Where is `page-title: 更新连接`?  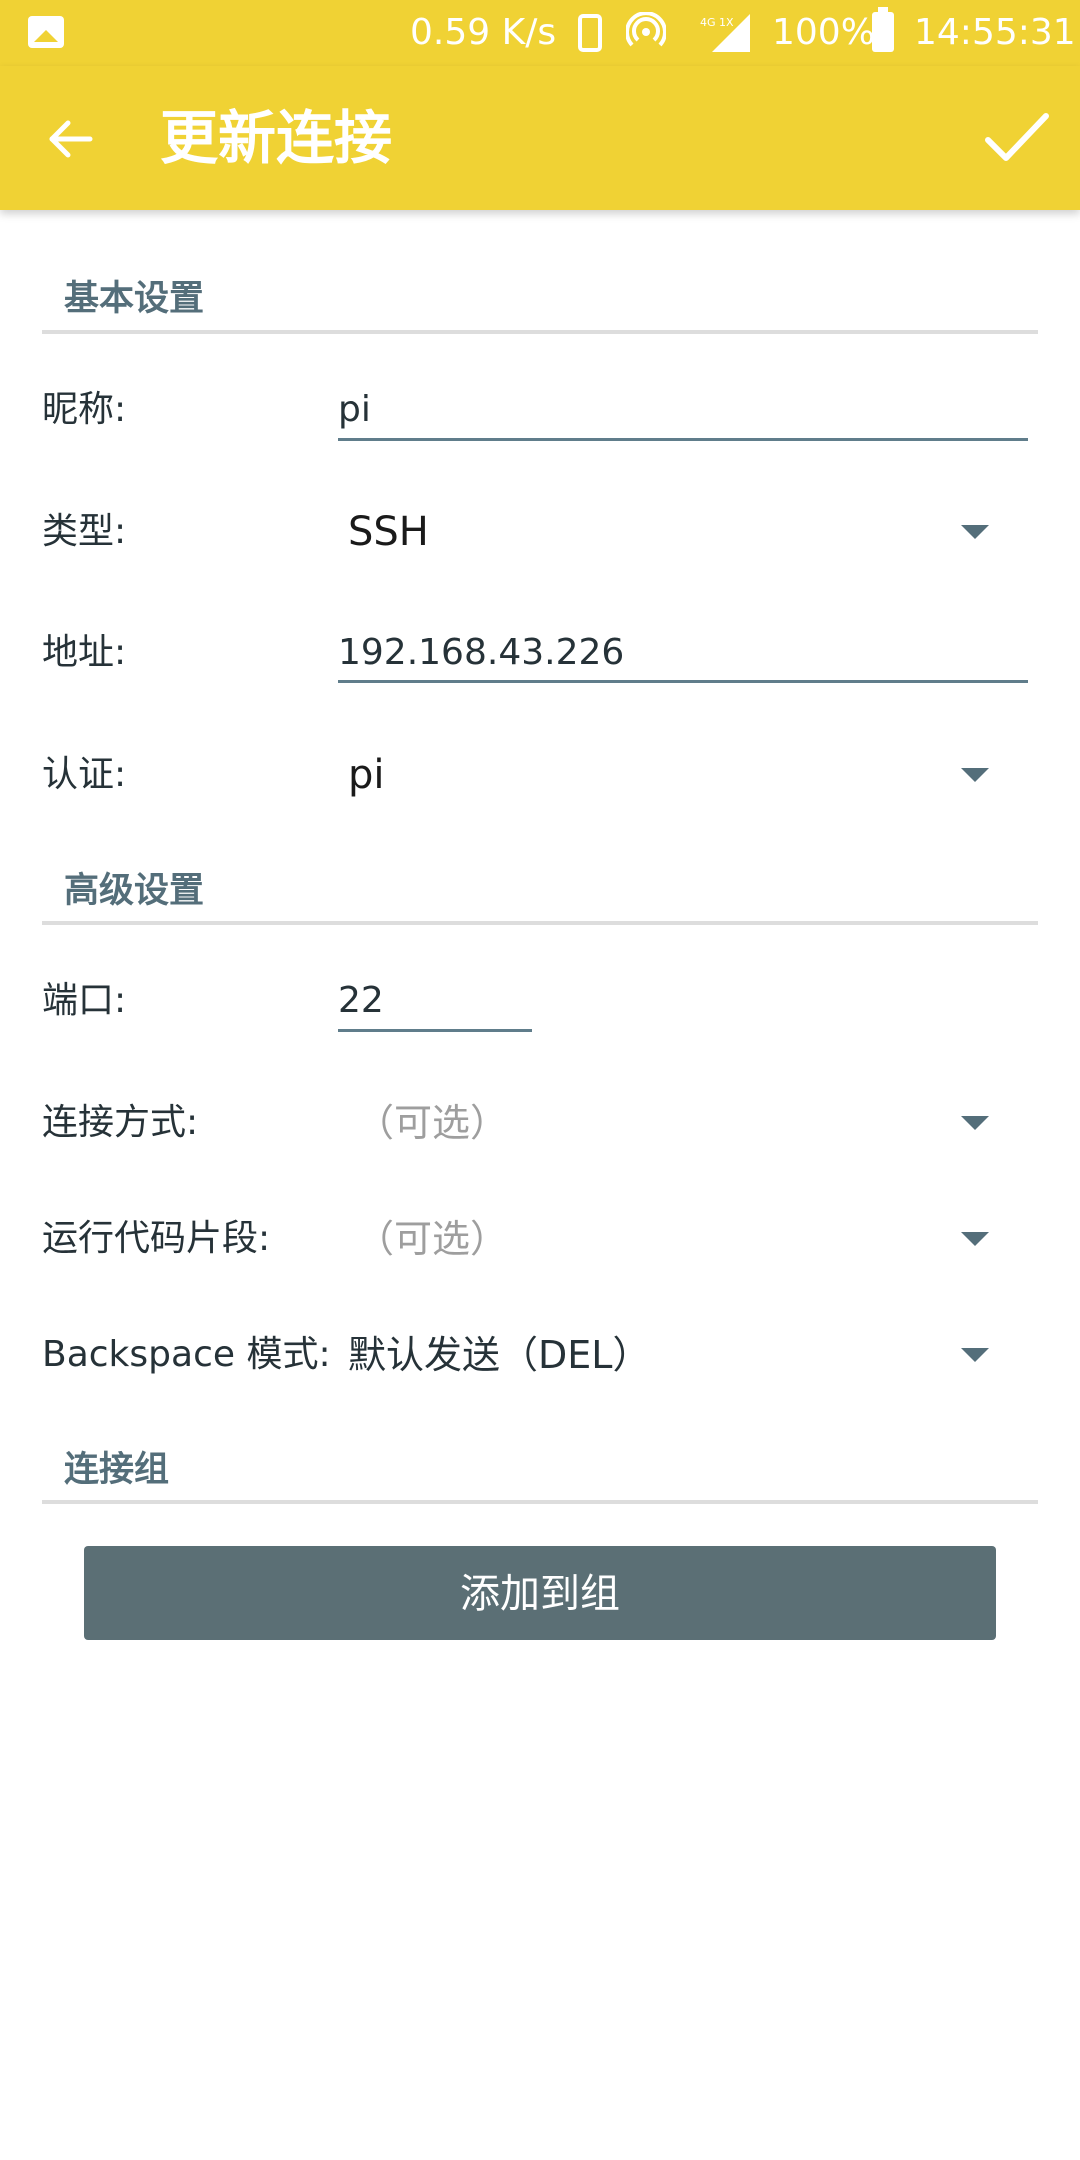
page-title: 更新连接 is located at coordinates (276, 138).